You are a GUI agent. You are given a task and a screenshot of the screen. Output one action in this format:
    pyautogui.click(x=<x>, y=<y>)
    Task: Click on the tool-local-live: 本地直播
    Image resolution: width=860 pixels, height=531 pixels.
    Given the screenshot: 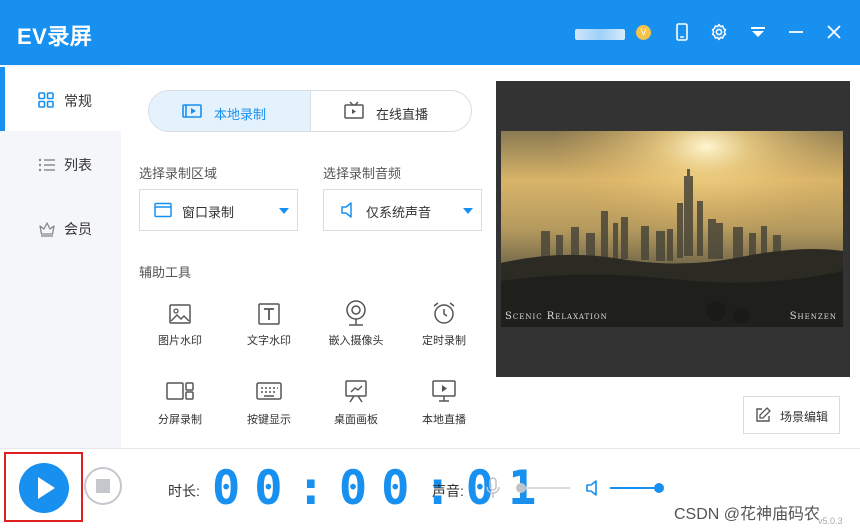 What is the action you would take?
    pyautogui.click(x=444, y=409)
    